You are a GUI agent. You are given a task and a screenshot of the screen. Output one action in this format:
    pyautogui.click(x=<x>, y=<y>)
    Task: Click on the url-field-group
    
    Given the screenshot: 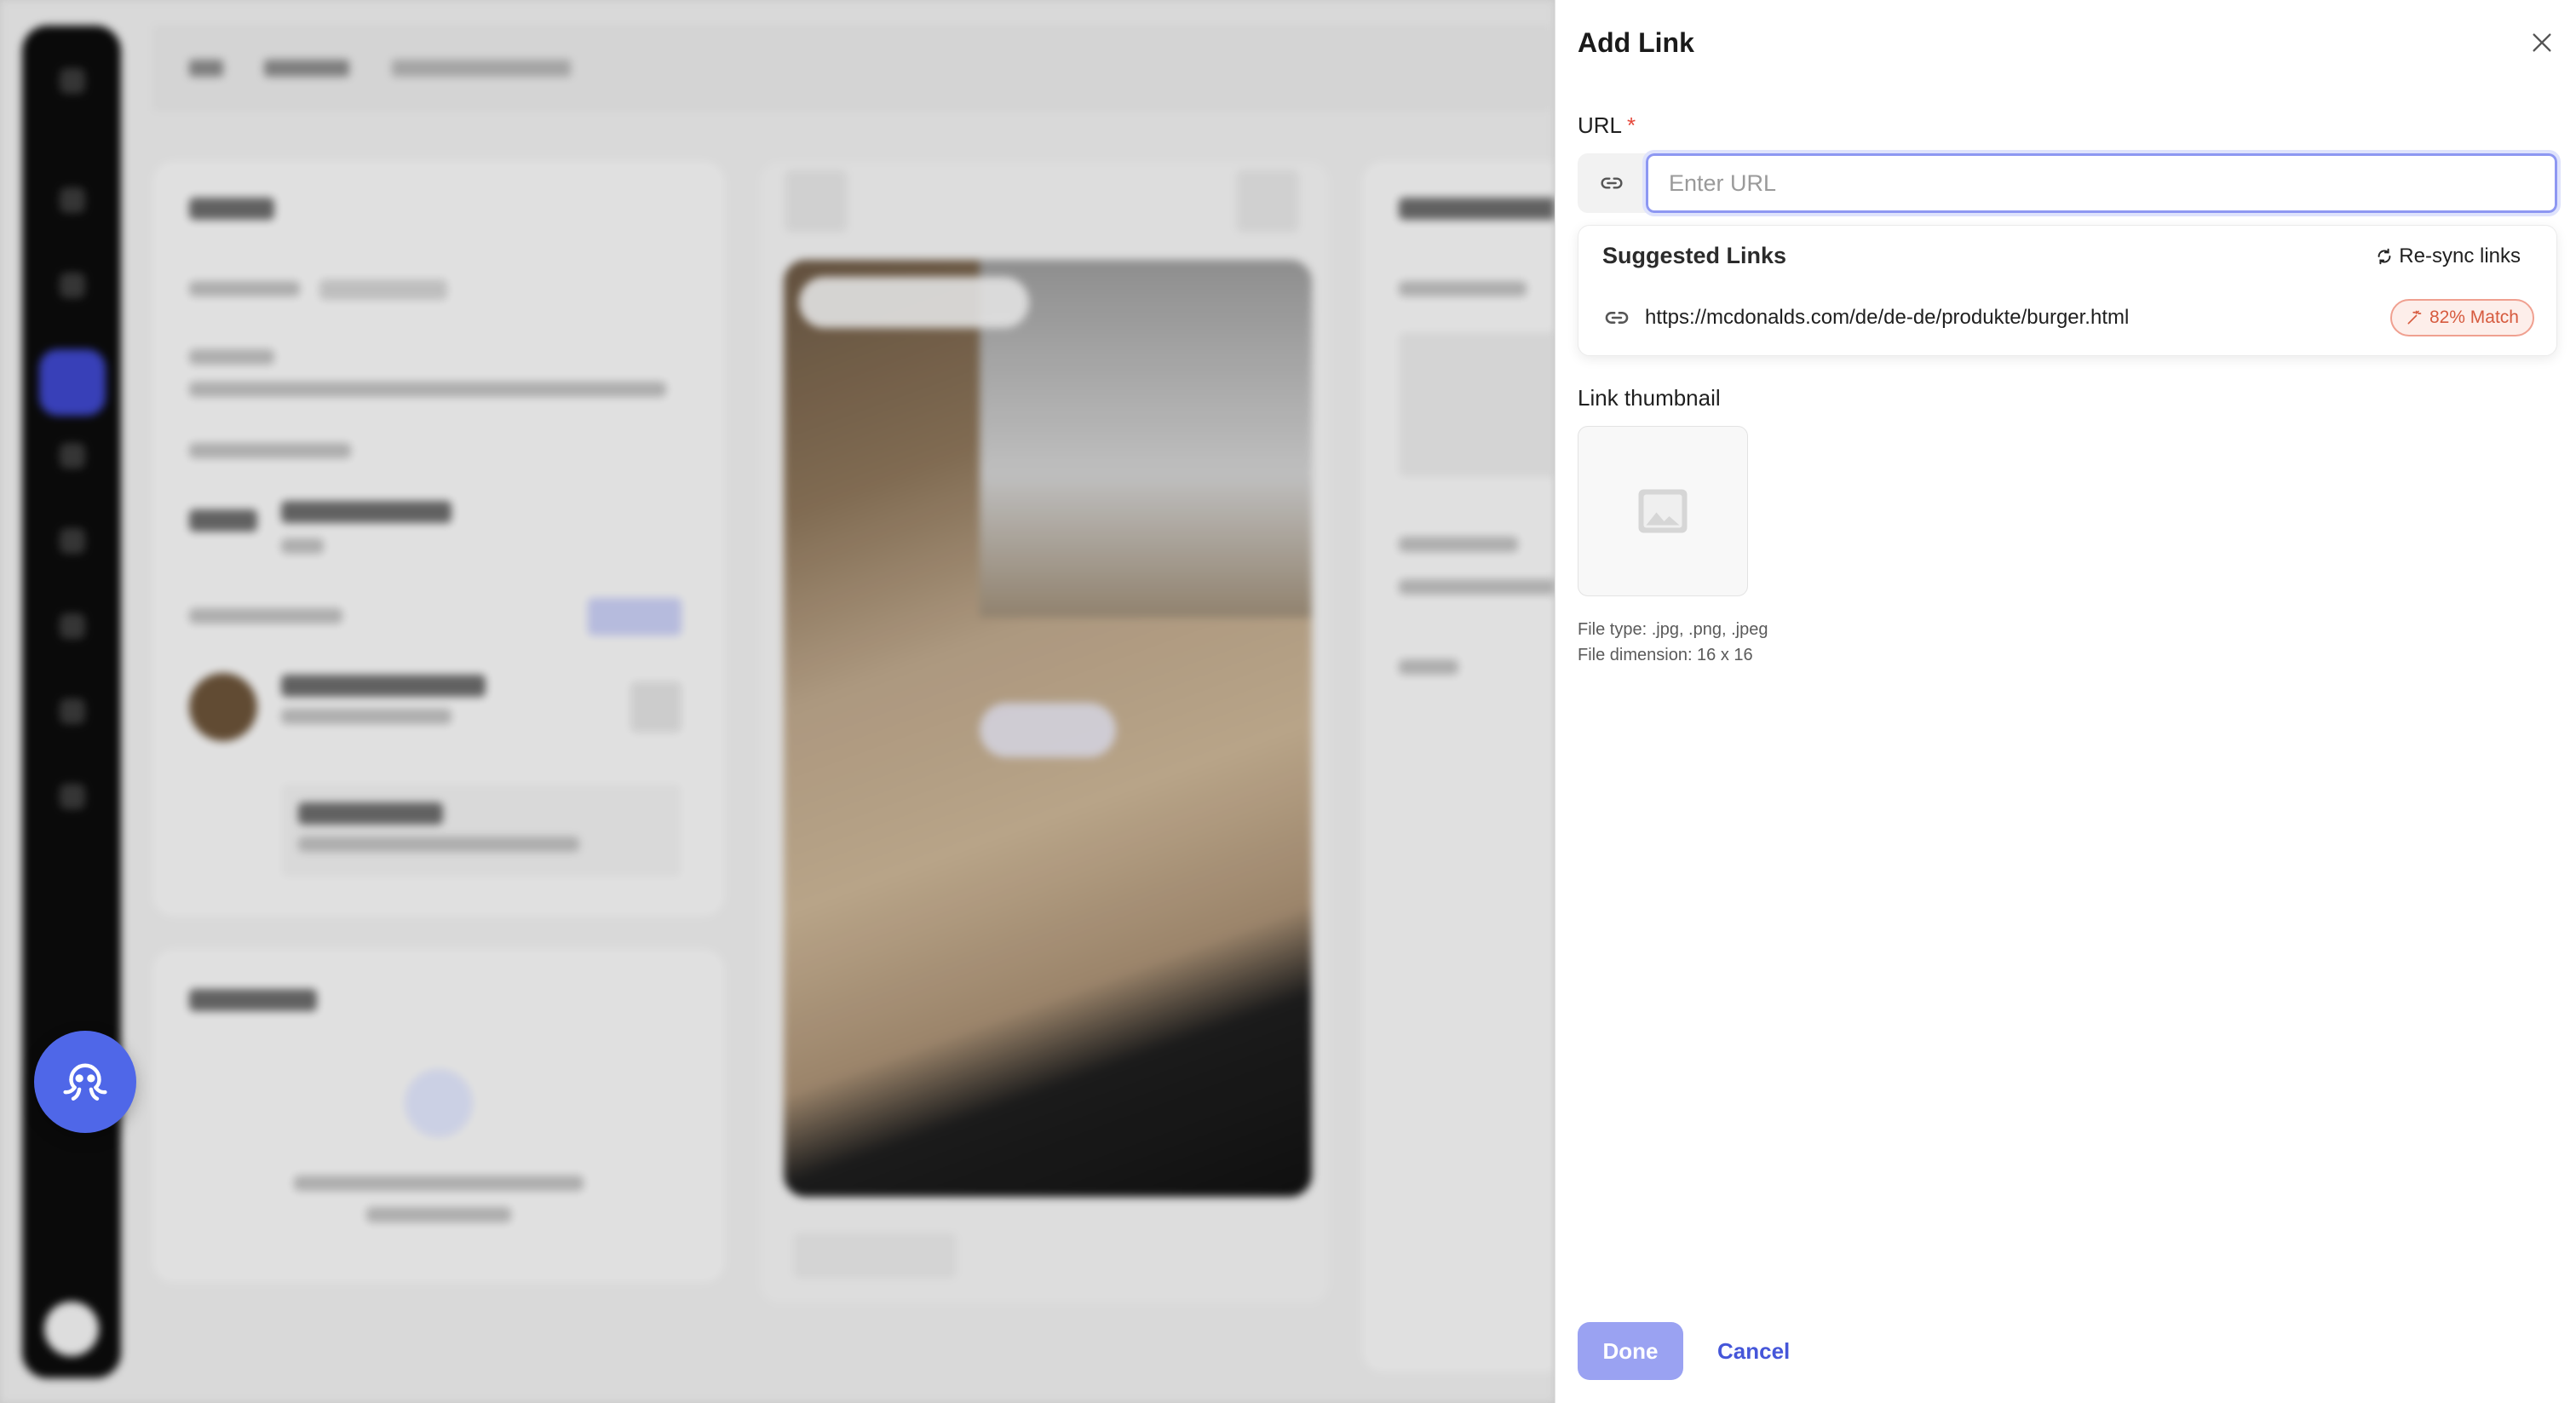 What is the action you would take?
    pyautogui.click(x=2069, y=183)
    